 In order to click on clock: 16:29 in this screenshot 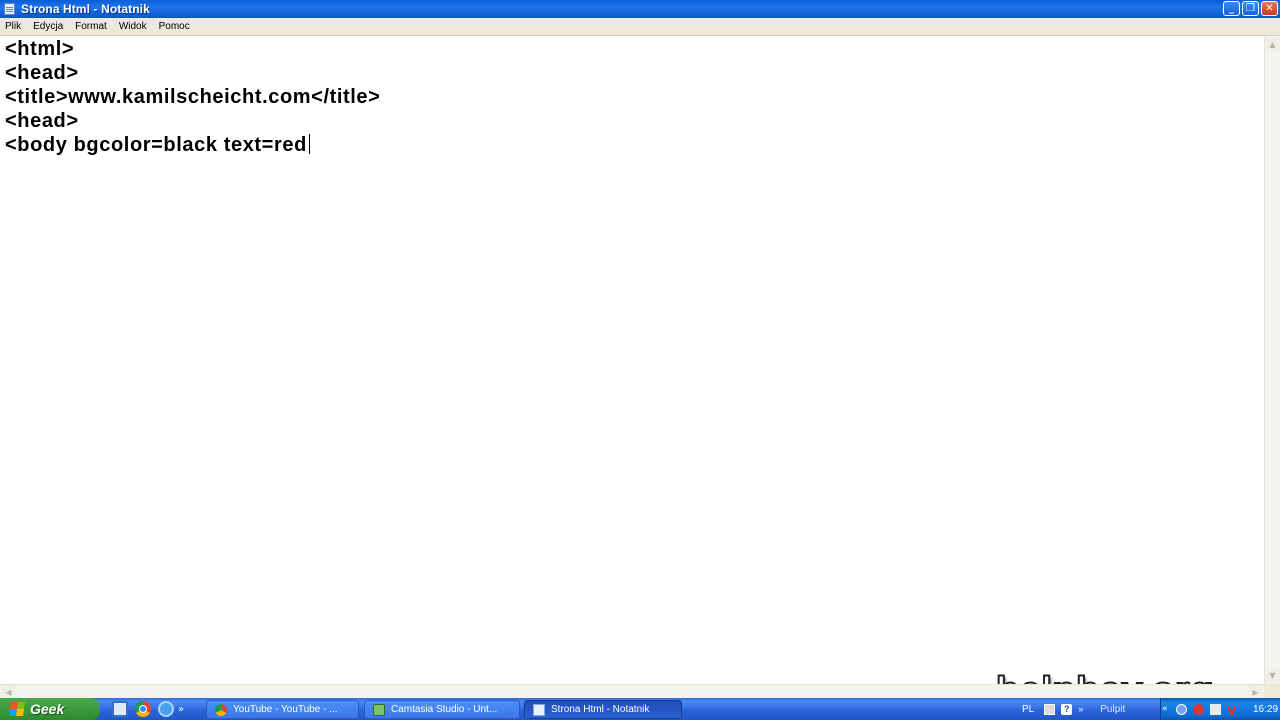, I will do `click(1265, 709)`.